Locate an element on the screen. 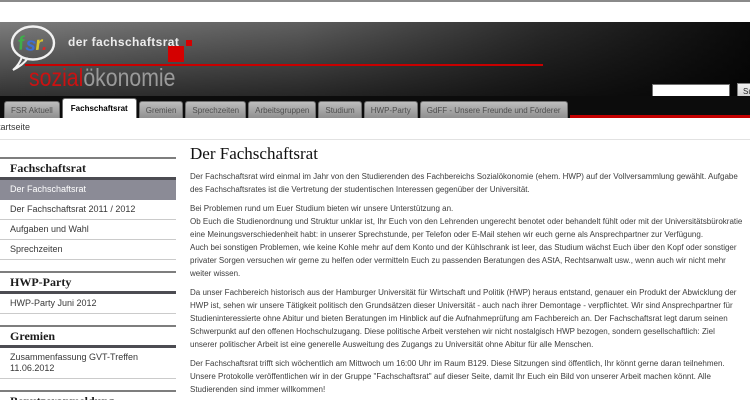  brand-wordmark: sozialökonomie is located at coordinates (102, 78).